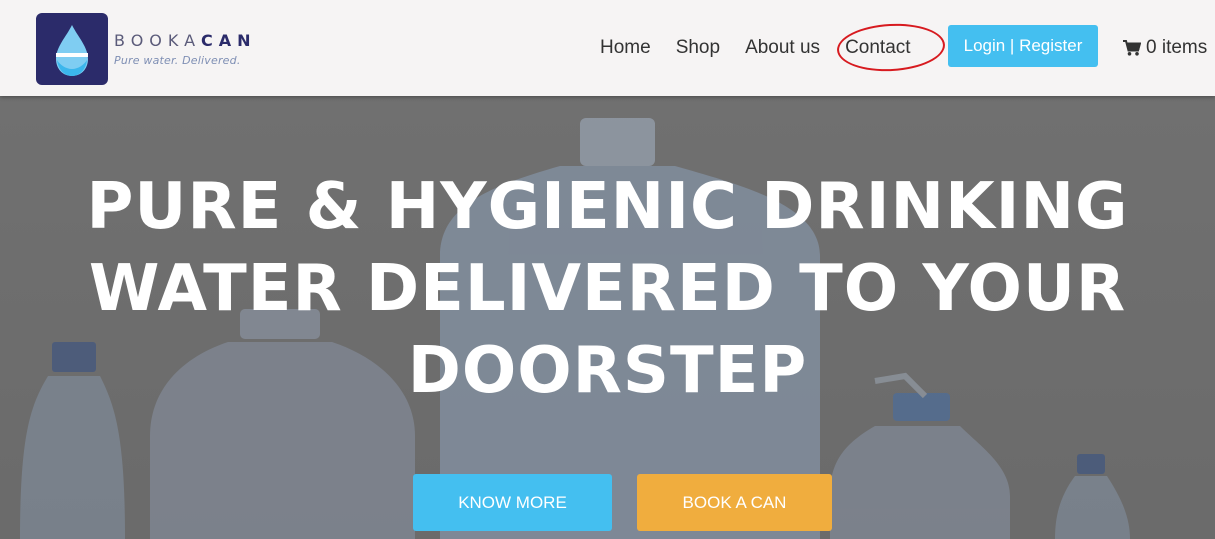 This screenshot has height=539, width=1215. I want to click on cart-count: 0 items, so click(1177, 47).